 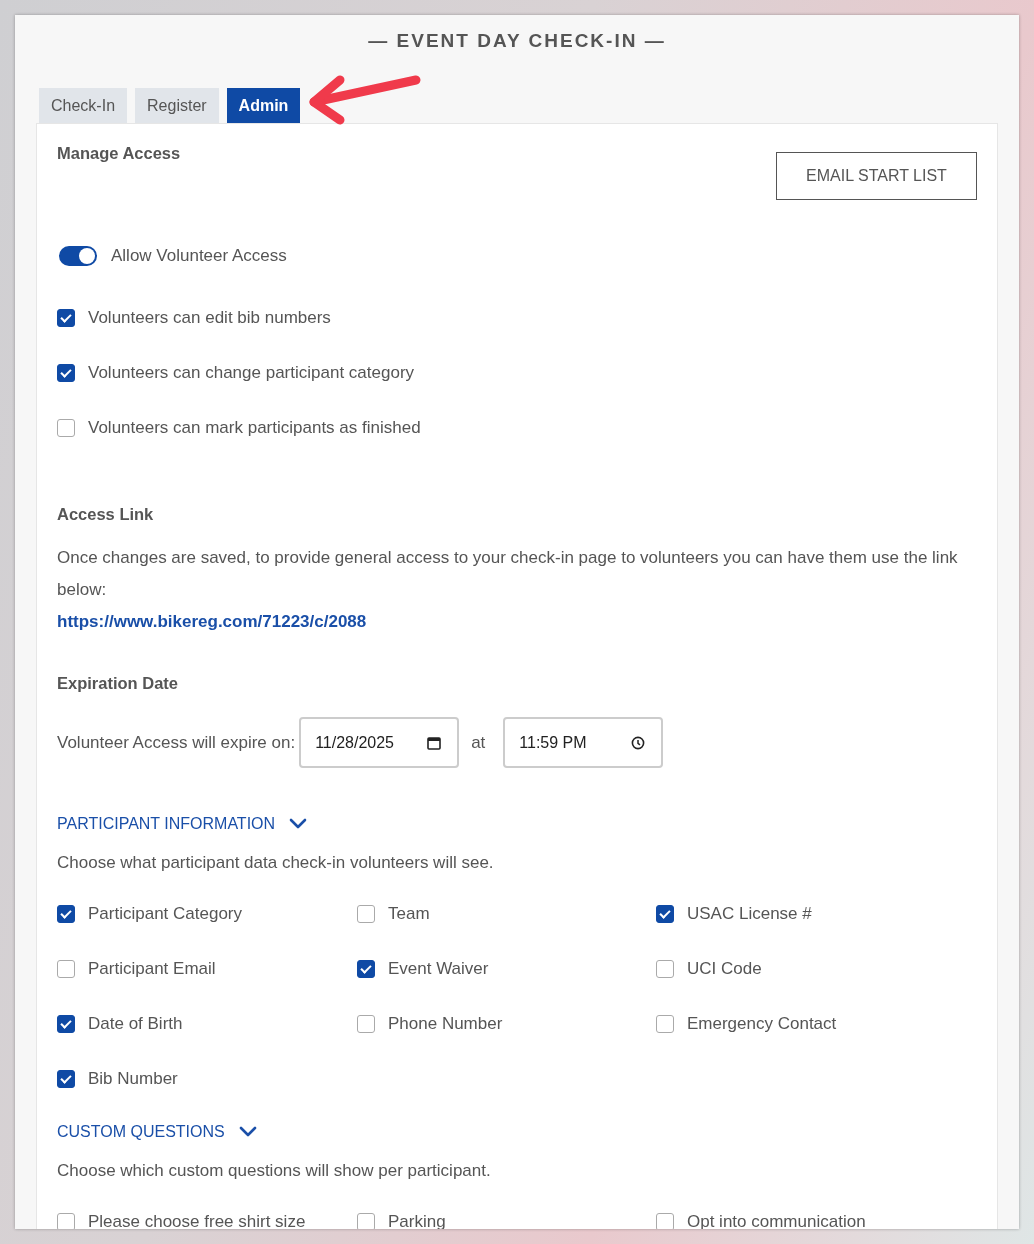 I want to click on checkbox-label: Participant Email, so click(x=152, y=968).